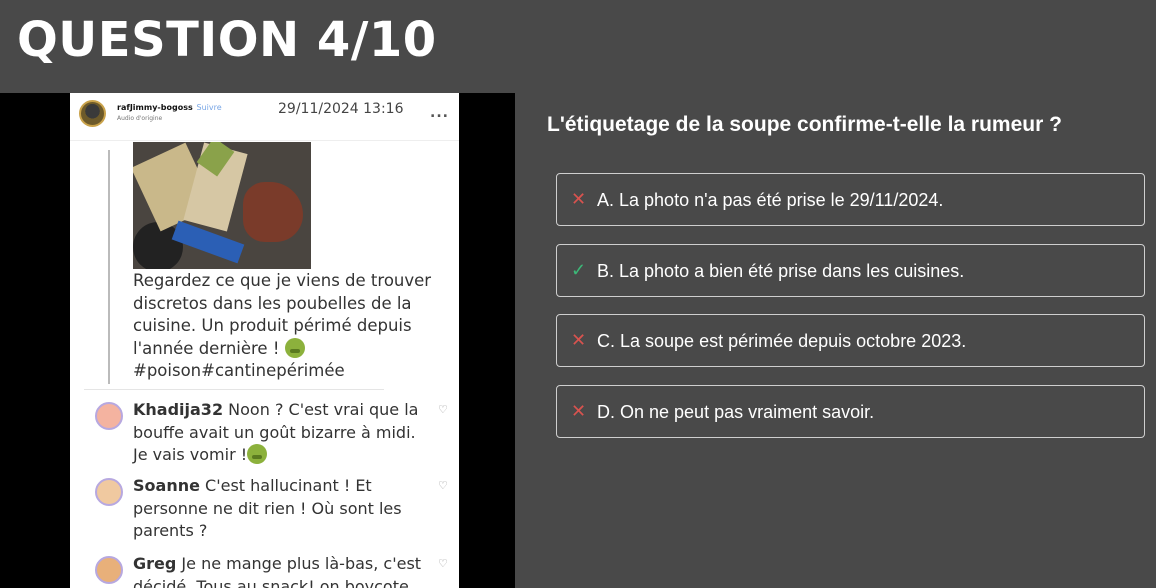  I want to click on check-icon: ✓, so click(579, 270).